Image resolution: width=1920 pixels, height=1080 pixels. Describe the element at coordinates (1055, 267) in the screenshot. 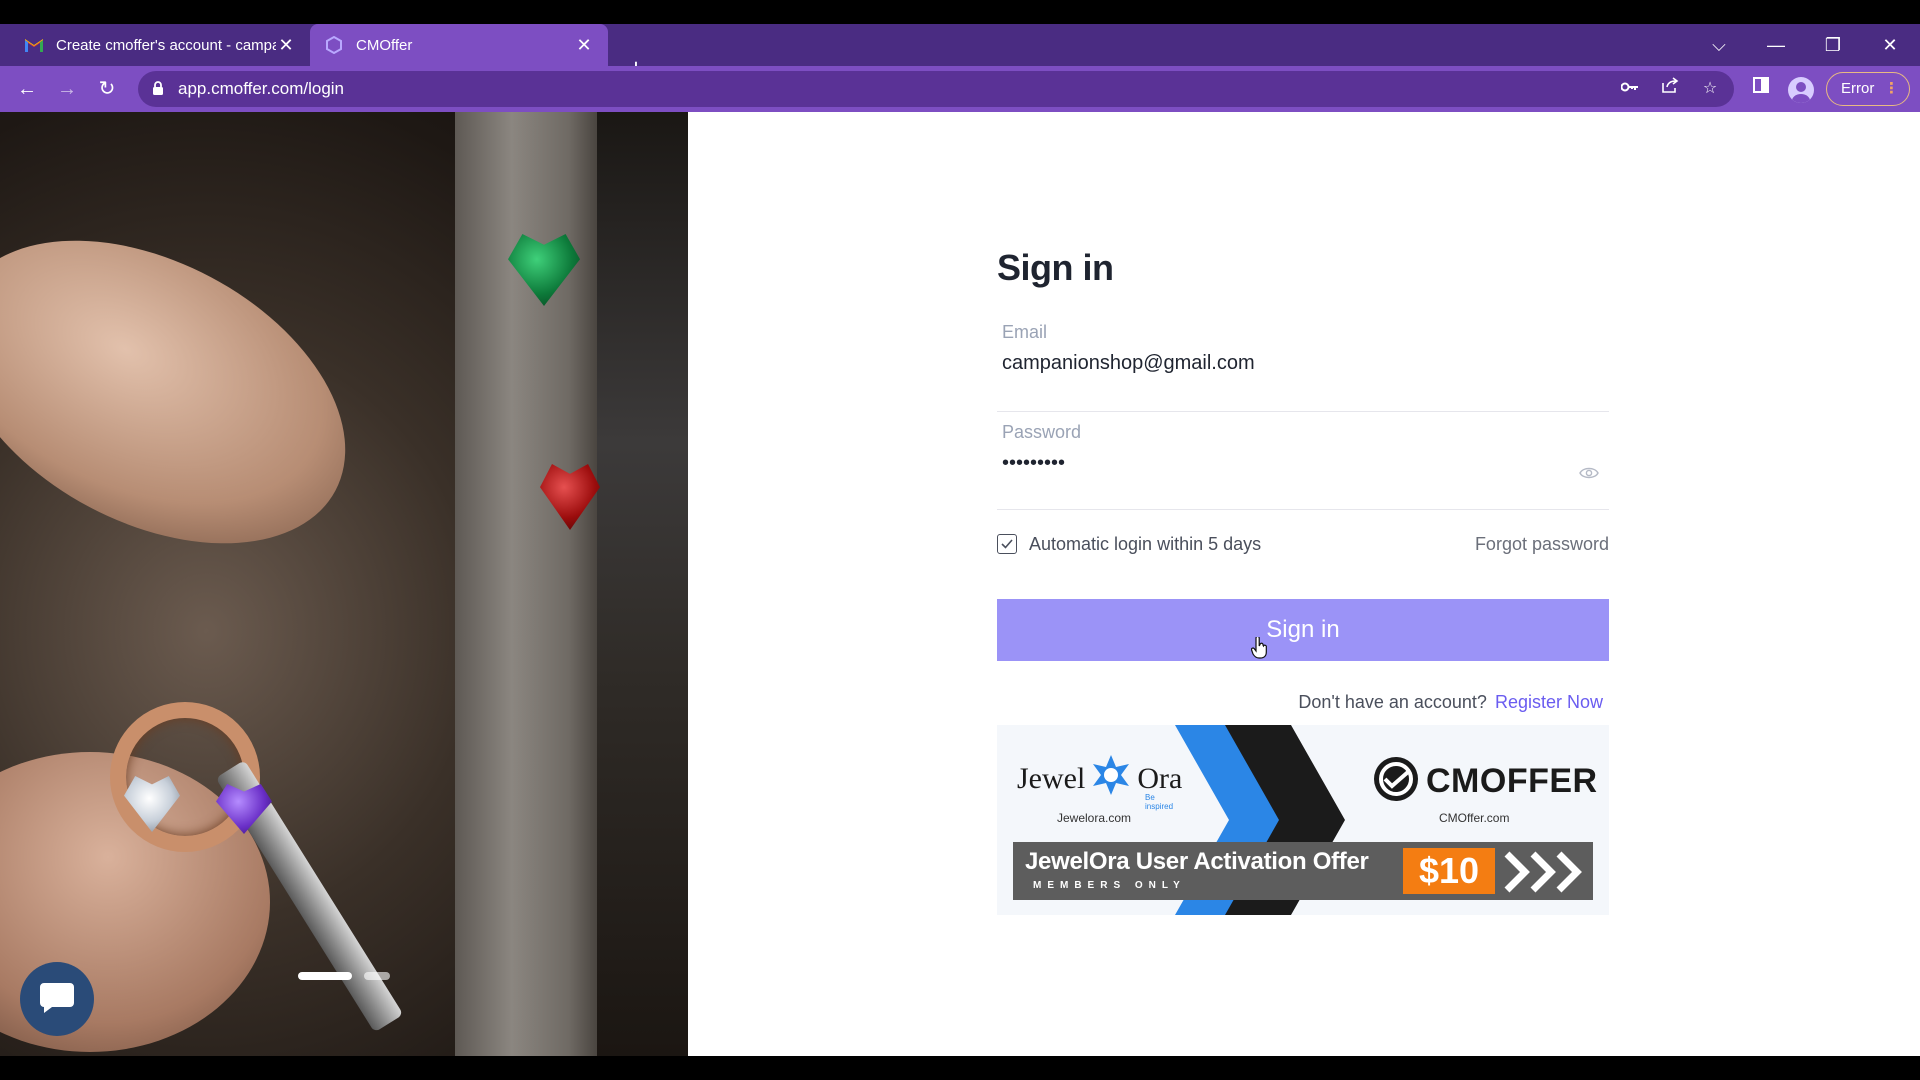

I see `page-title: Sign in` at that location.